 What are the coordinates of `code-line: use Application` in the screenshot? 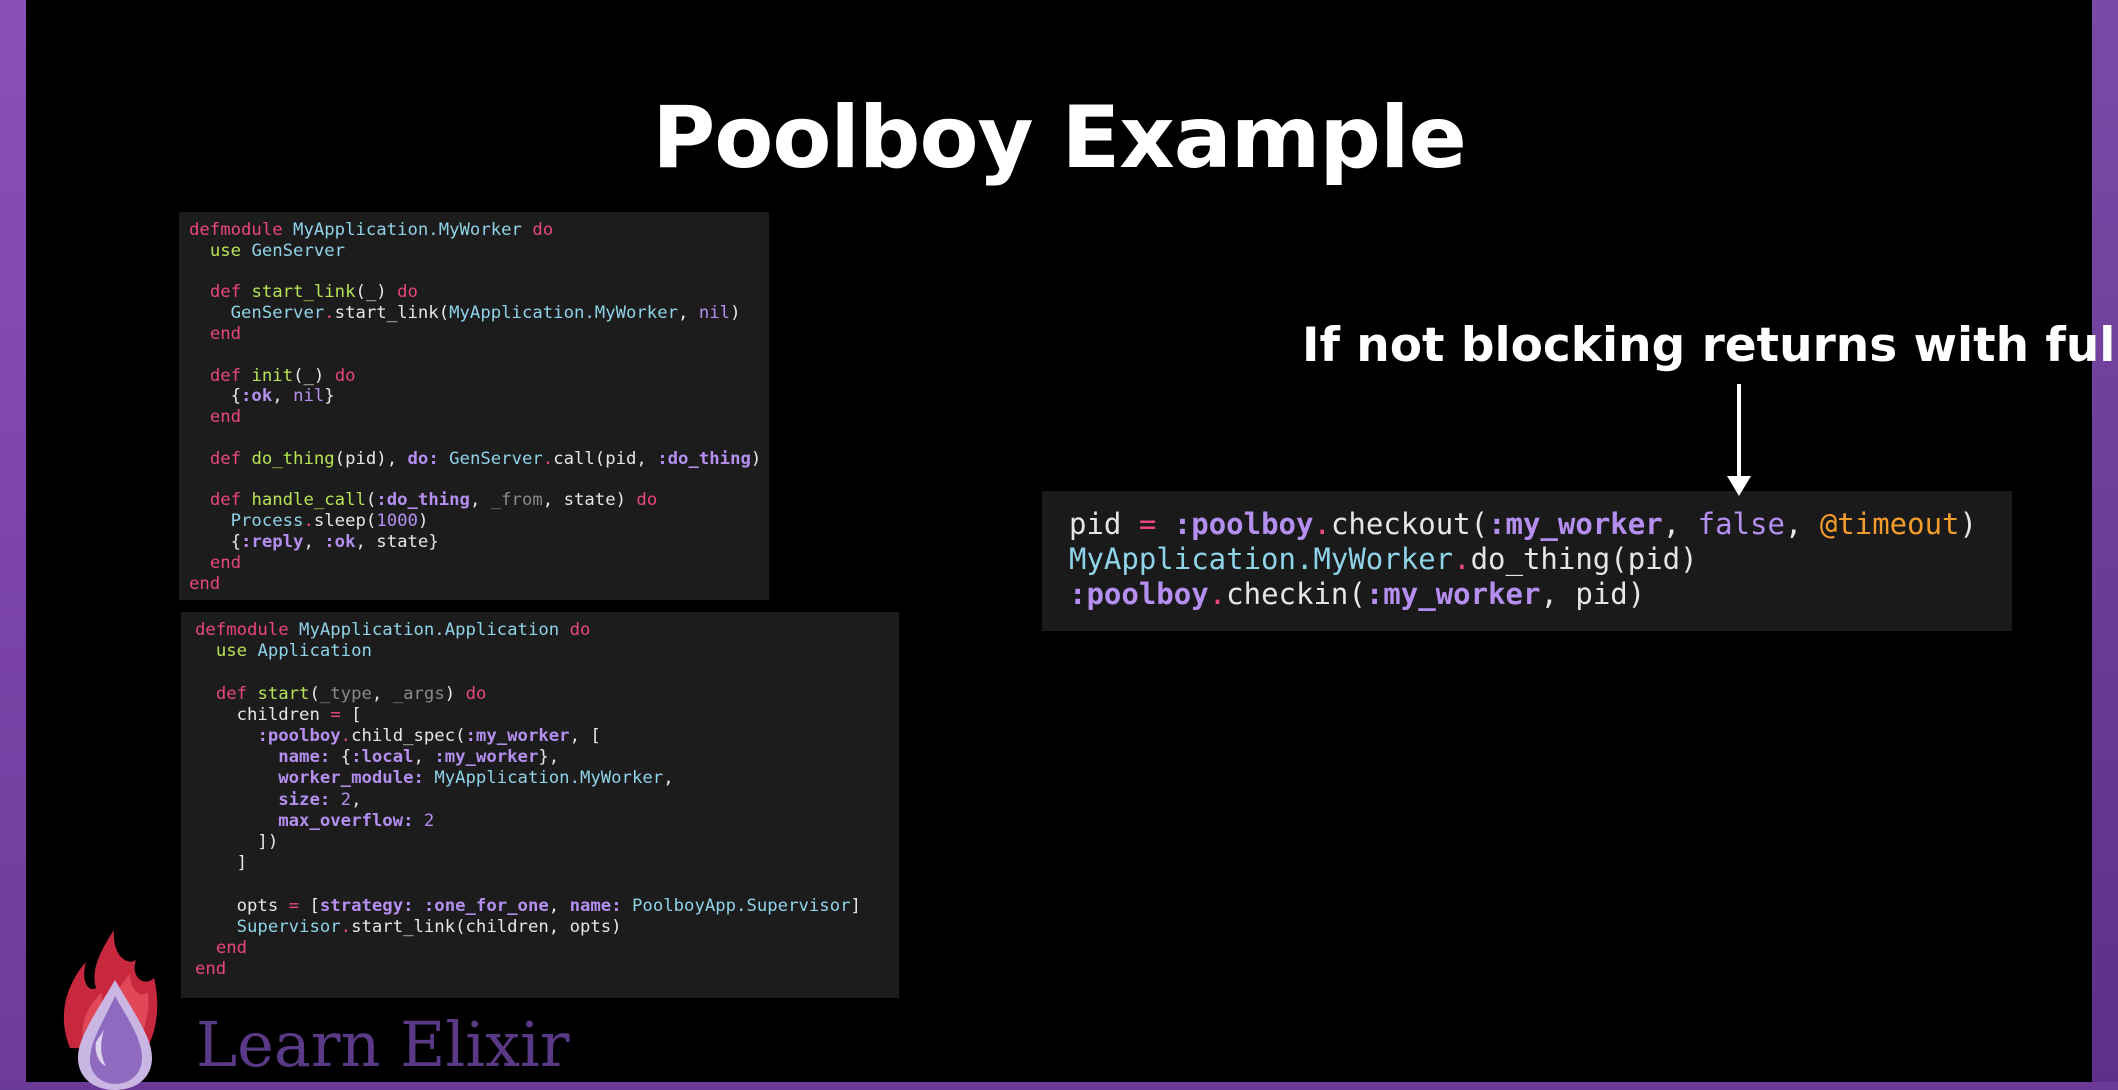 It's located at (547, 651).